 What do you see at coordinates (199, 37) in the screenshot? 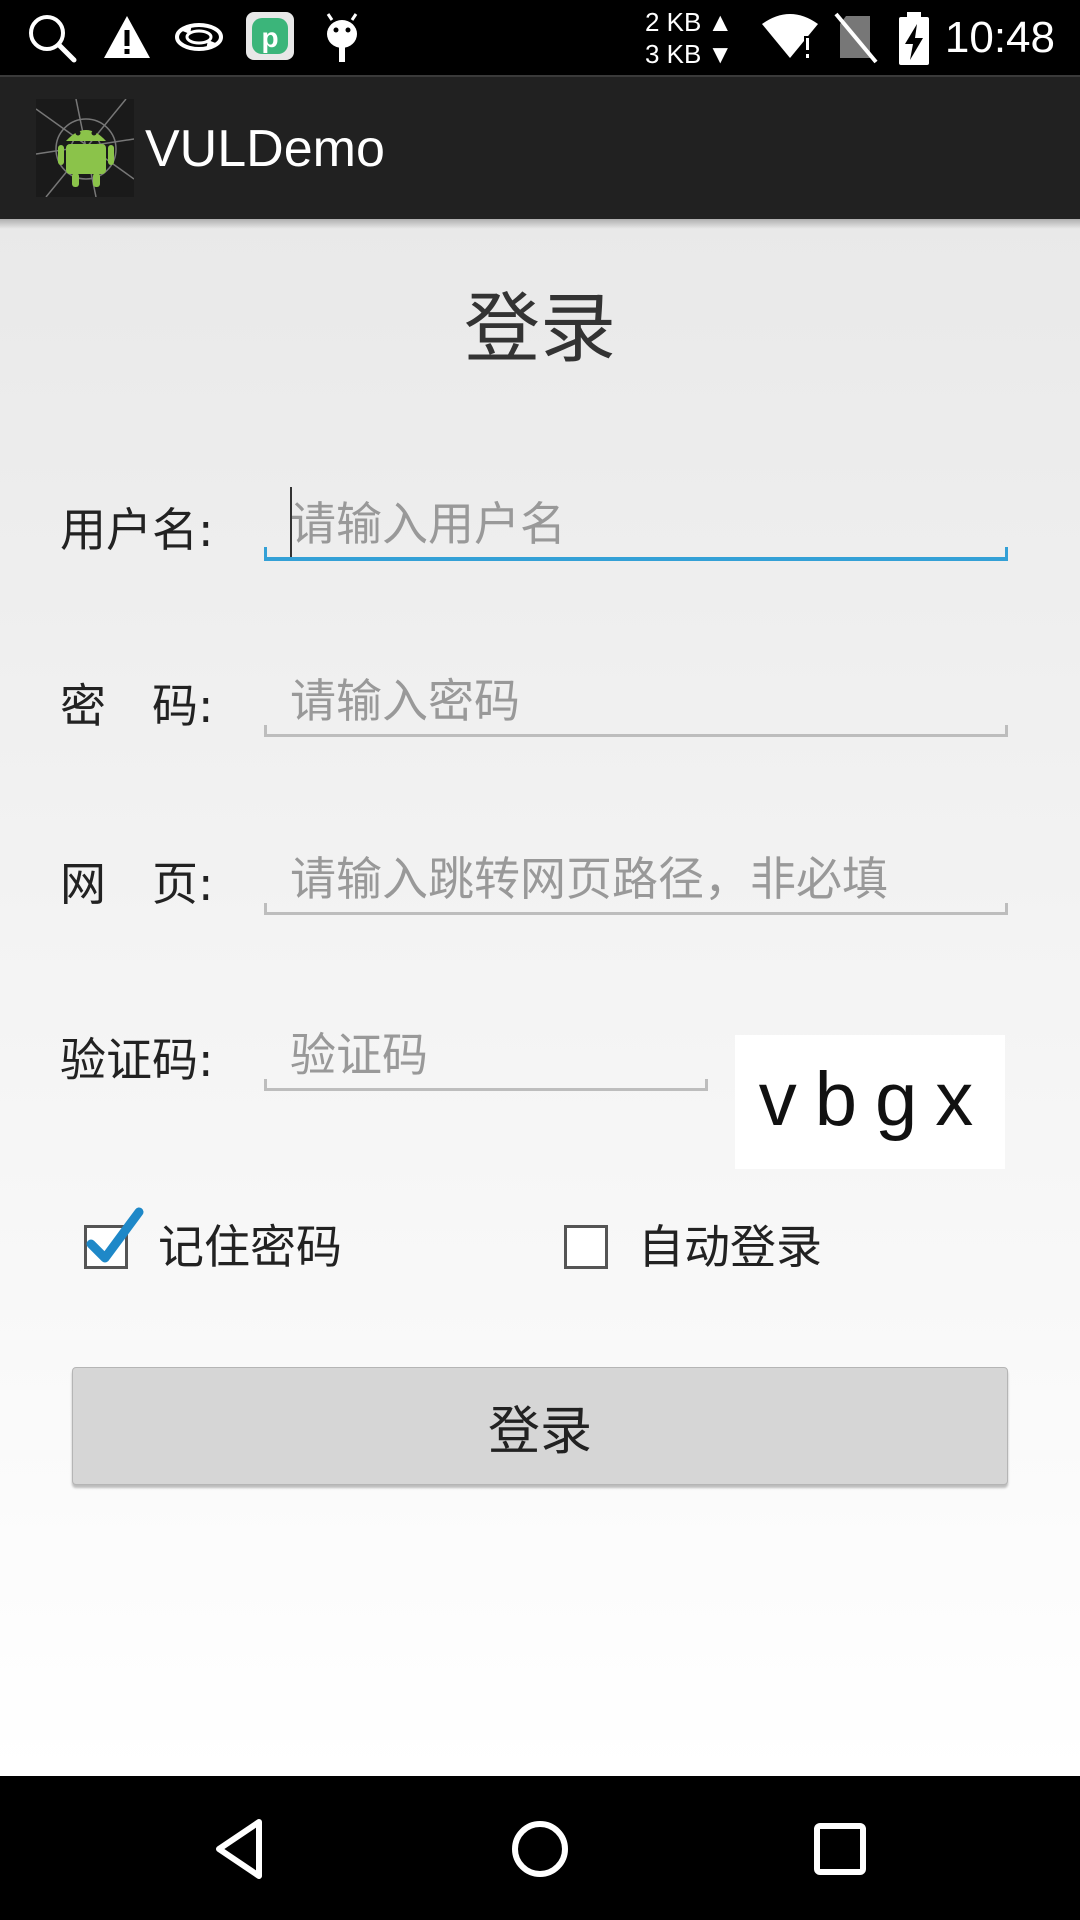
I see `sync-icon` at bounding box center [199, 37].